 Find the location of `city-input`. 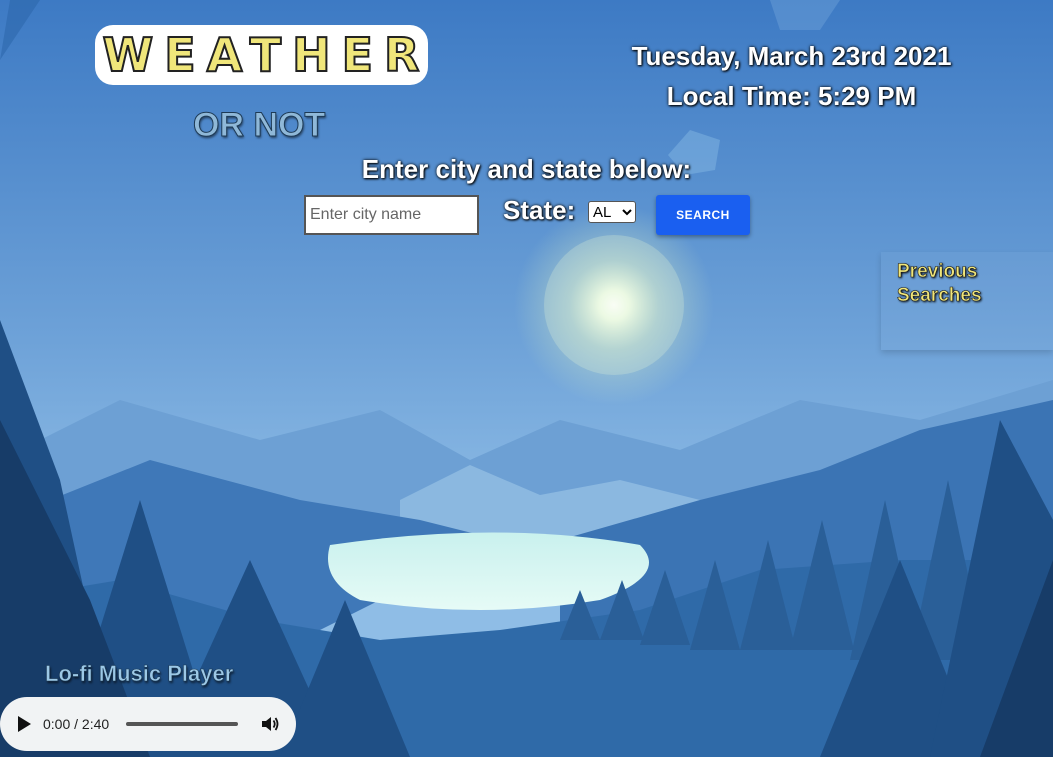

city-input is located at coordinates (391, 215).